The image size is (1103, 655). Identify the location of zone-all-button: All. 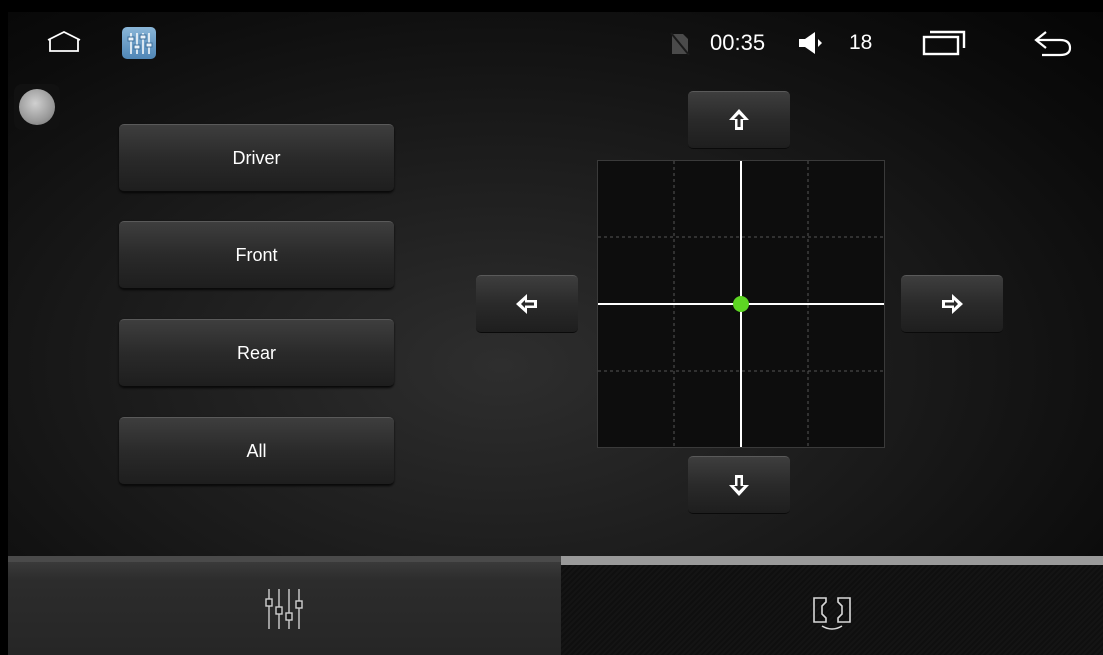
(256, 451).